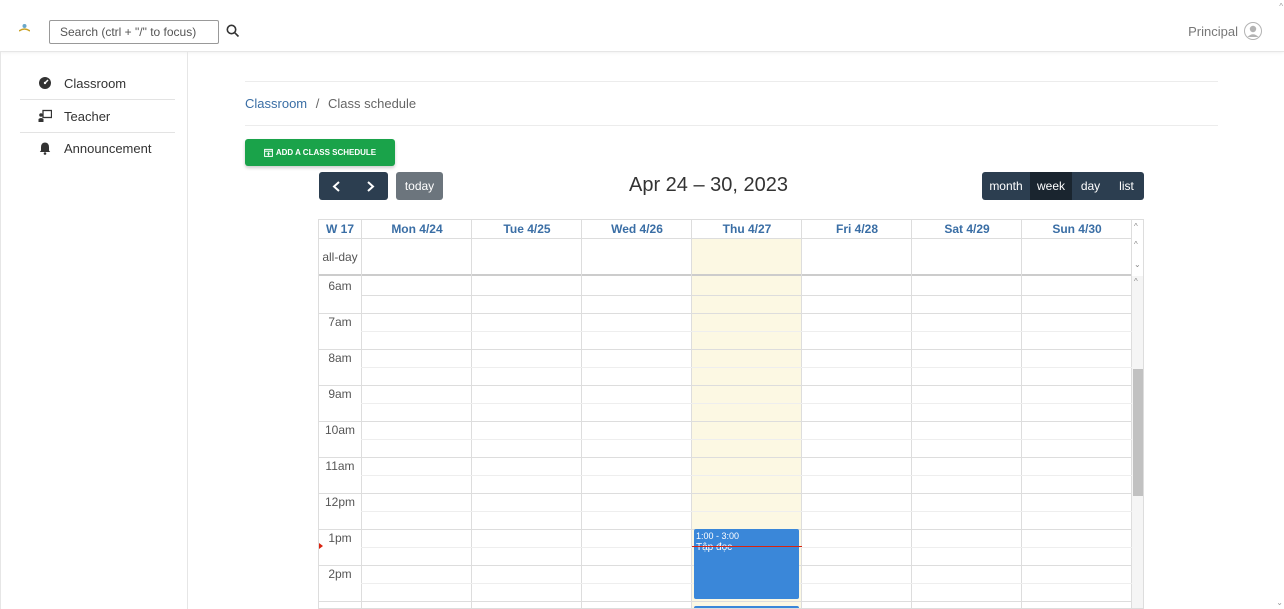 Image resolution: width=1284 pixels, height=609 pixels. Describe the element at coordinates (94, 330) in the screenshot. I see `sidebar: Classroom Teacher Announcement` at that location.